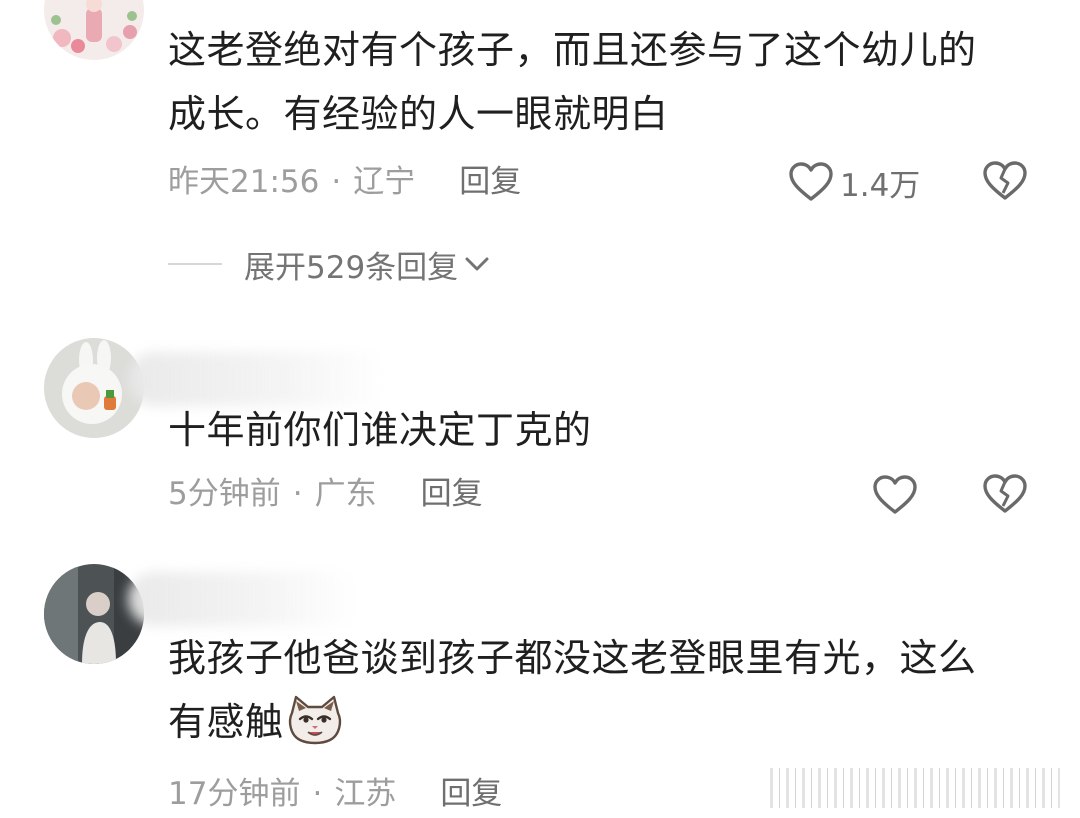 The image size is (1080, 818). I want to click on comment-time: 17分钟前, so click(234, 794).